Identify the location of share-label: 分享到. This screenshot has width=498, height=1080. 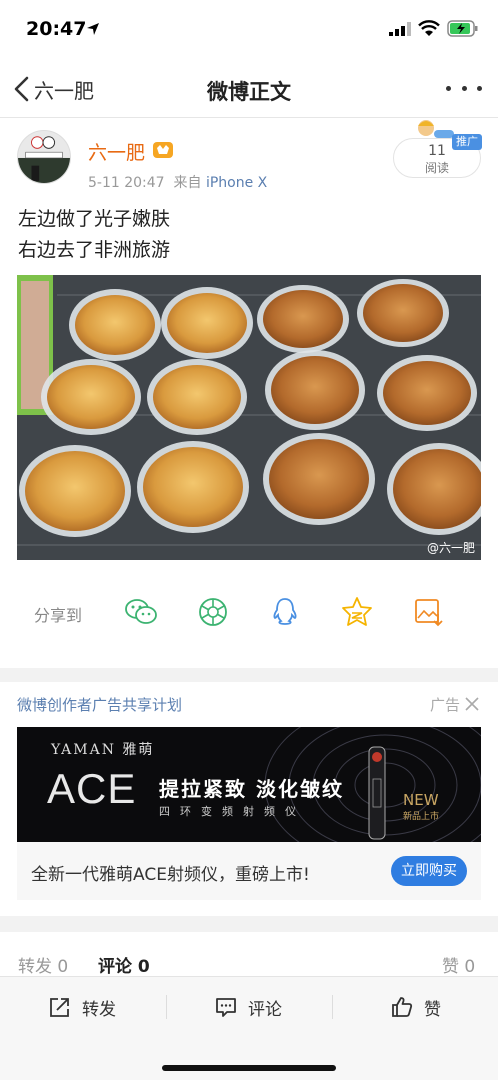
(58, 615).